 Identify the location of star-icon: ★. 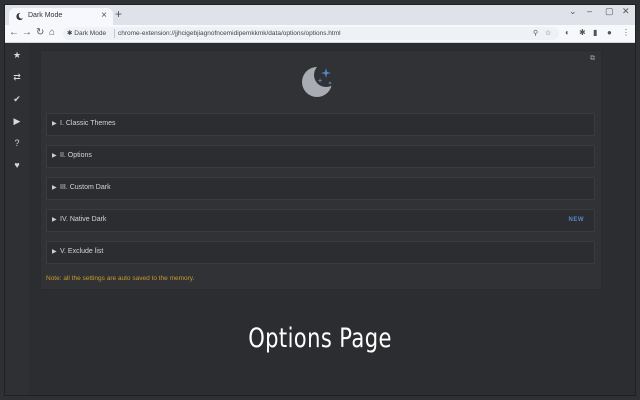
(17, 55).